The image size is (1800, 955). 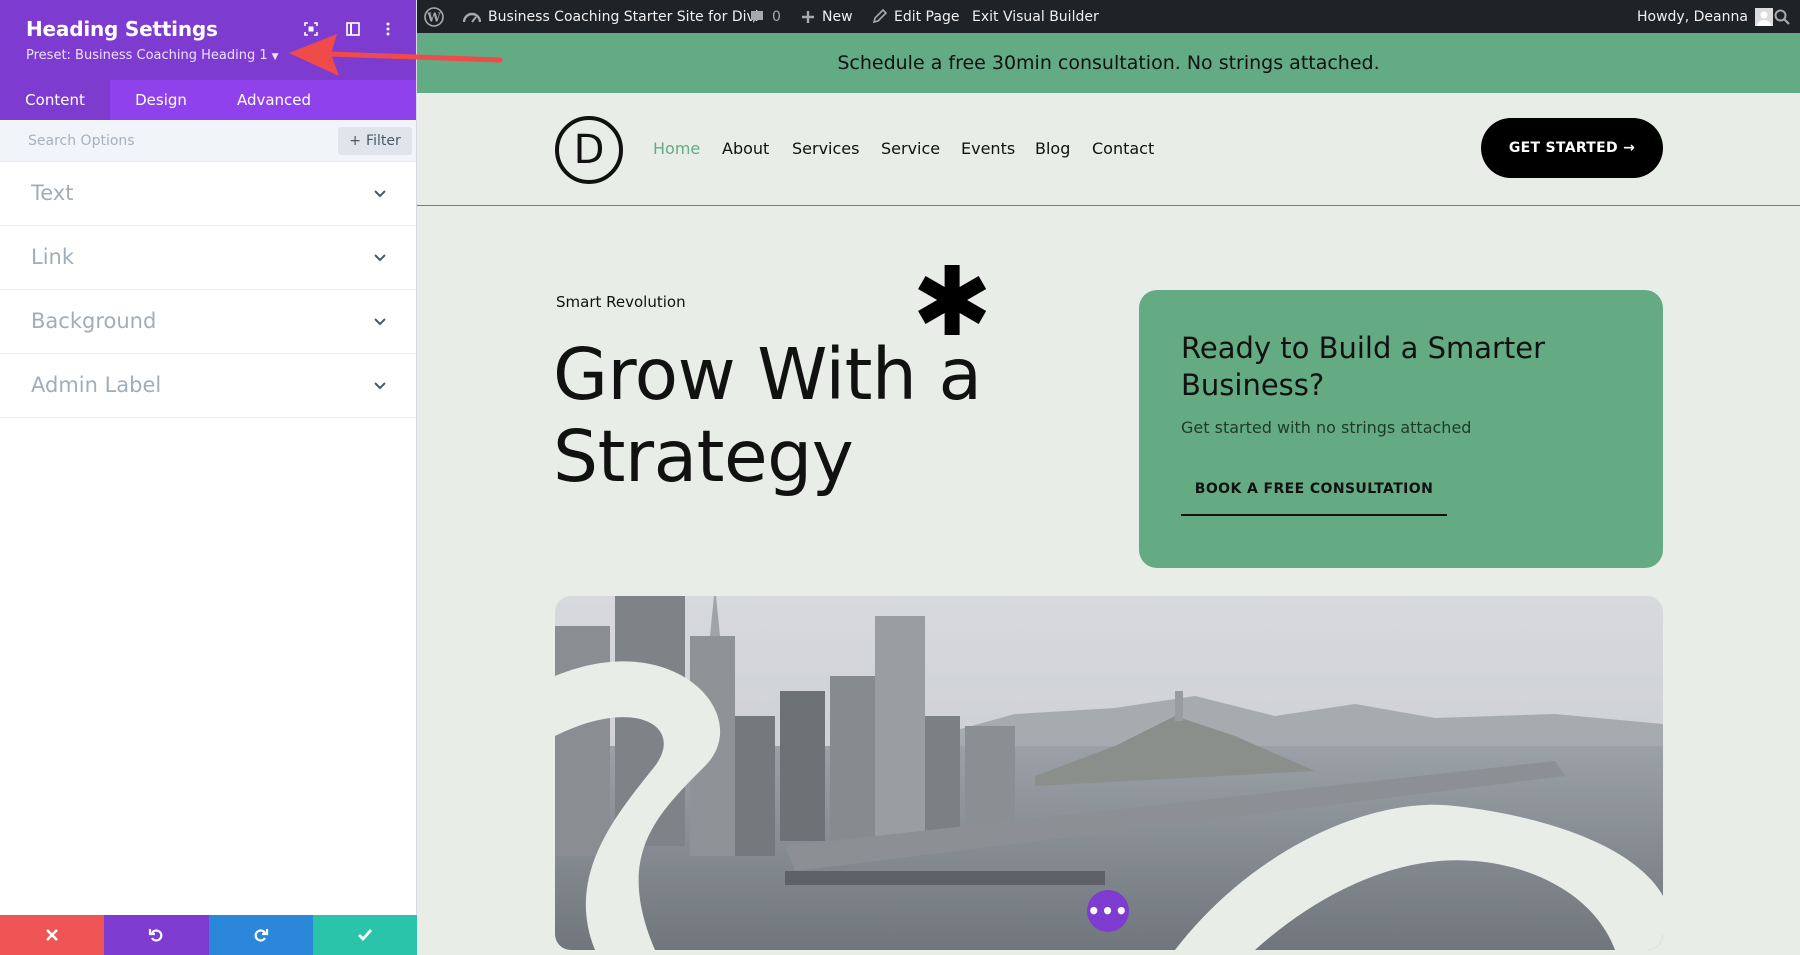 I want to click on user-account-menu: Howdy, Deanna, so click(x=1705, y=16).